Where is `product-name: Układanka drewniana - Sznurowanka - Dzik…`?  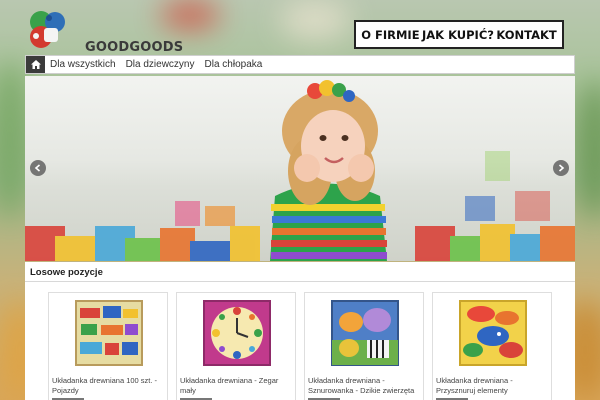 product-name: Układanka drewniana - Sznurowanka - Dzik… is located at coordinates (365, 385).